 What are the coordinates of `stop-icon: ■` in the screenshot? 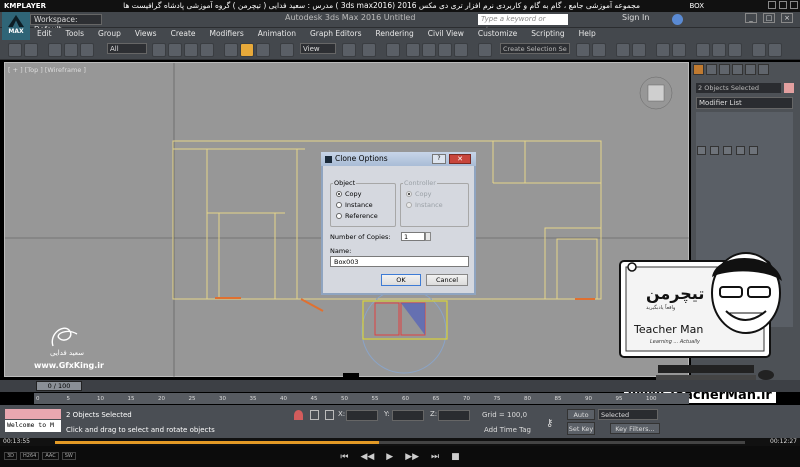 It's located at (455, 457).